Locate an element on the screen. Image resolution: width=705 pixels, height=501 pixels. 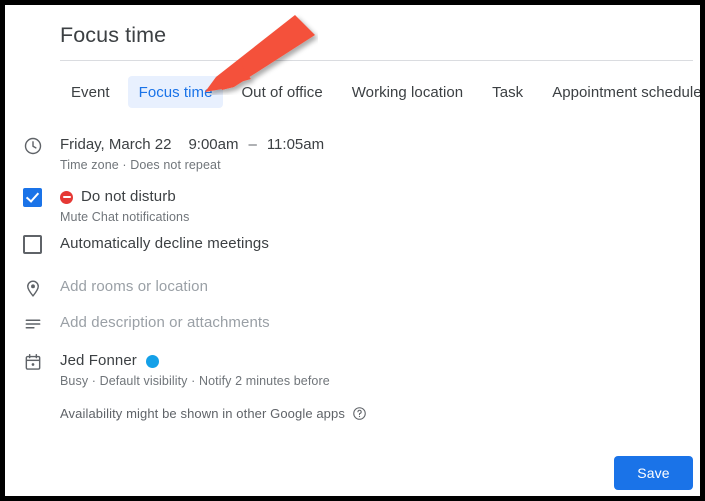
owner-line: Jed Fonner is located at coordinates (380, 361).